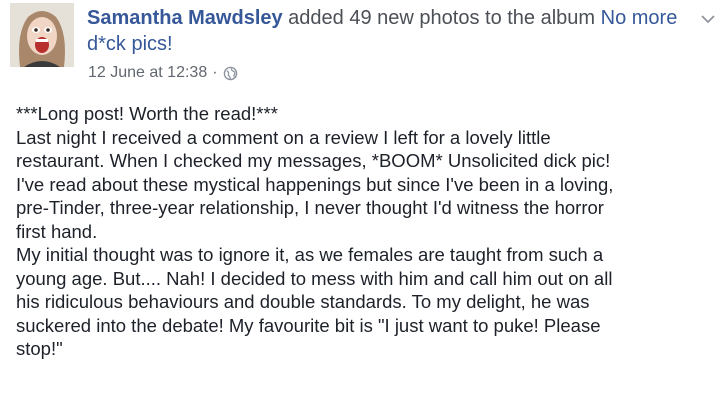 The width and height of the screenshot is (728, 410). Describe the element at coordinates (708, 18) in the screenshot. I see `chevron-down-icon` at that location.